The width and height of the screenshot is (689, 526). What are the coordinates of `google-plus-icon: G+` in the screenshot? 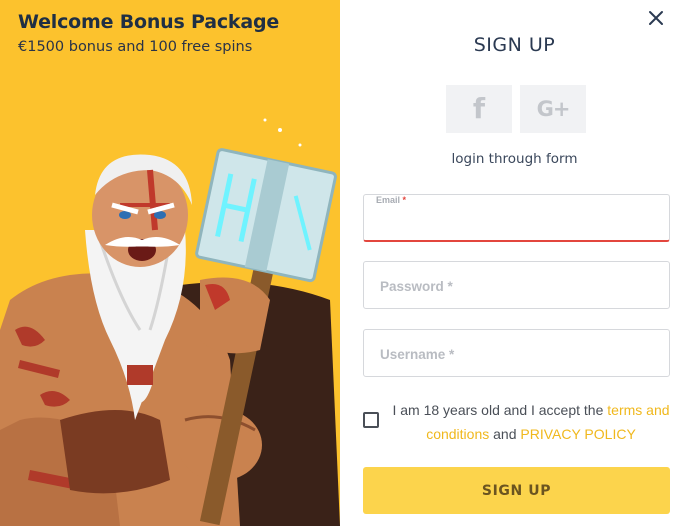 It's located at (553, 108).